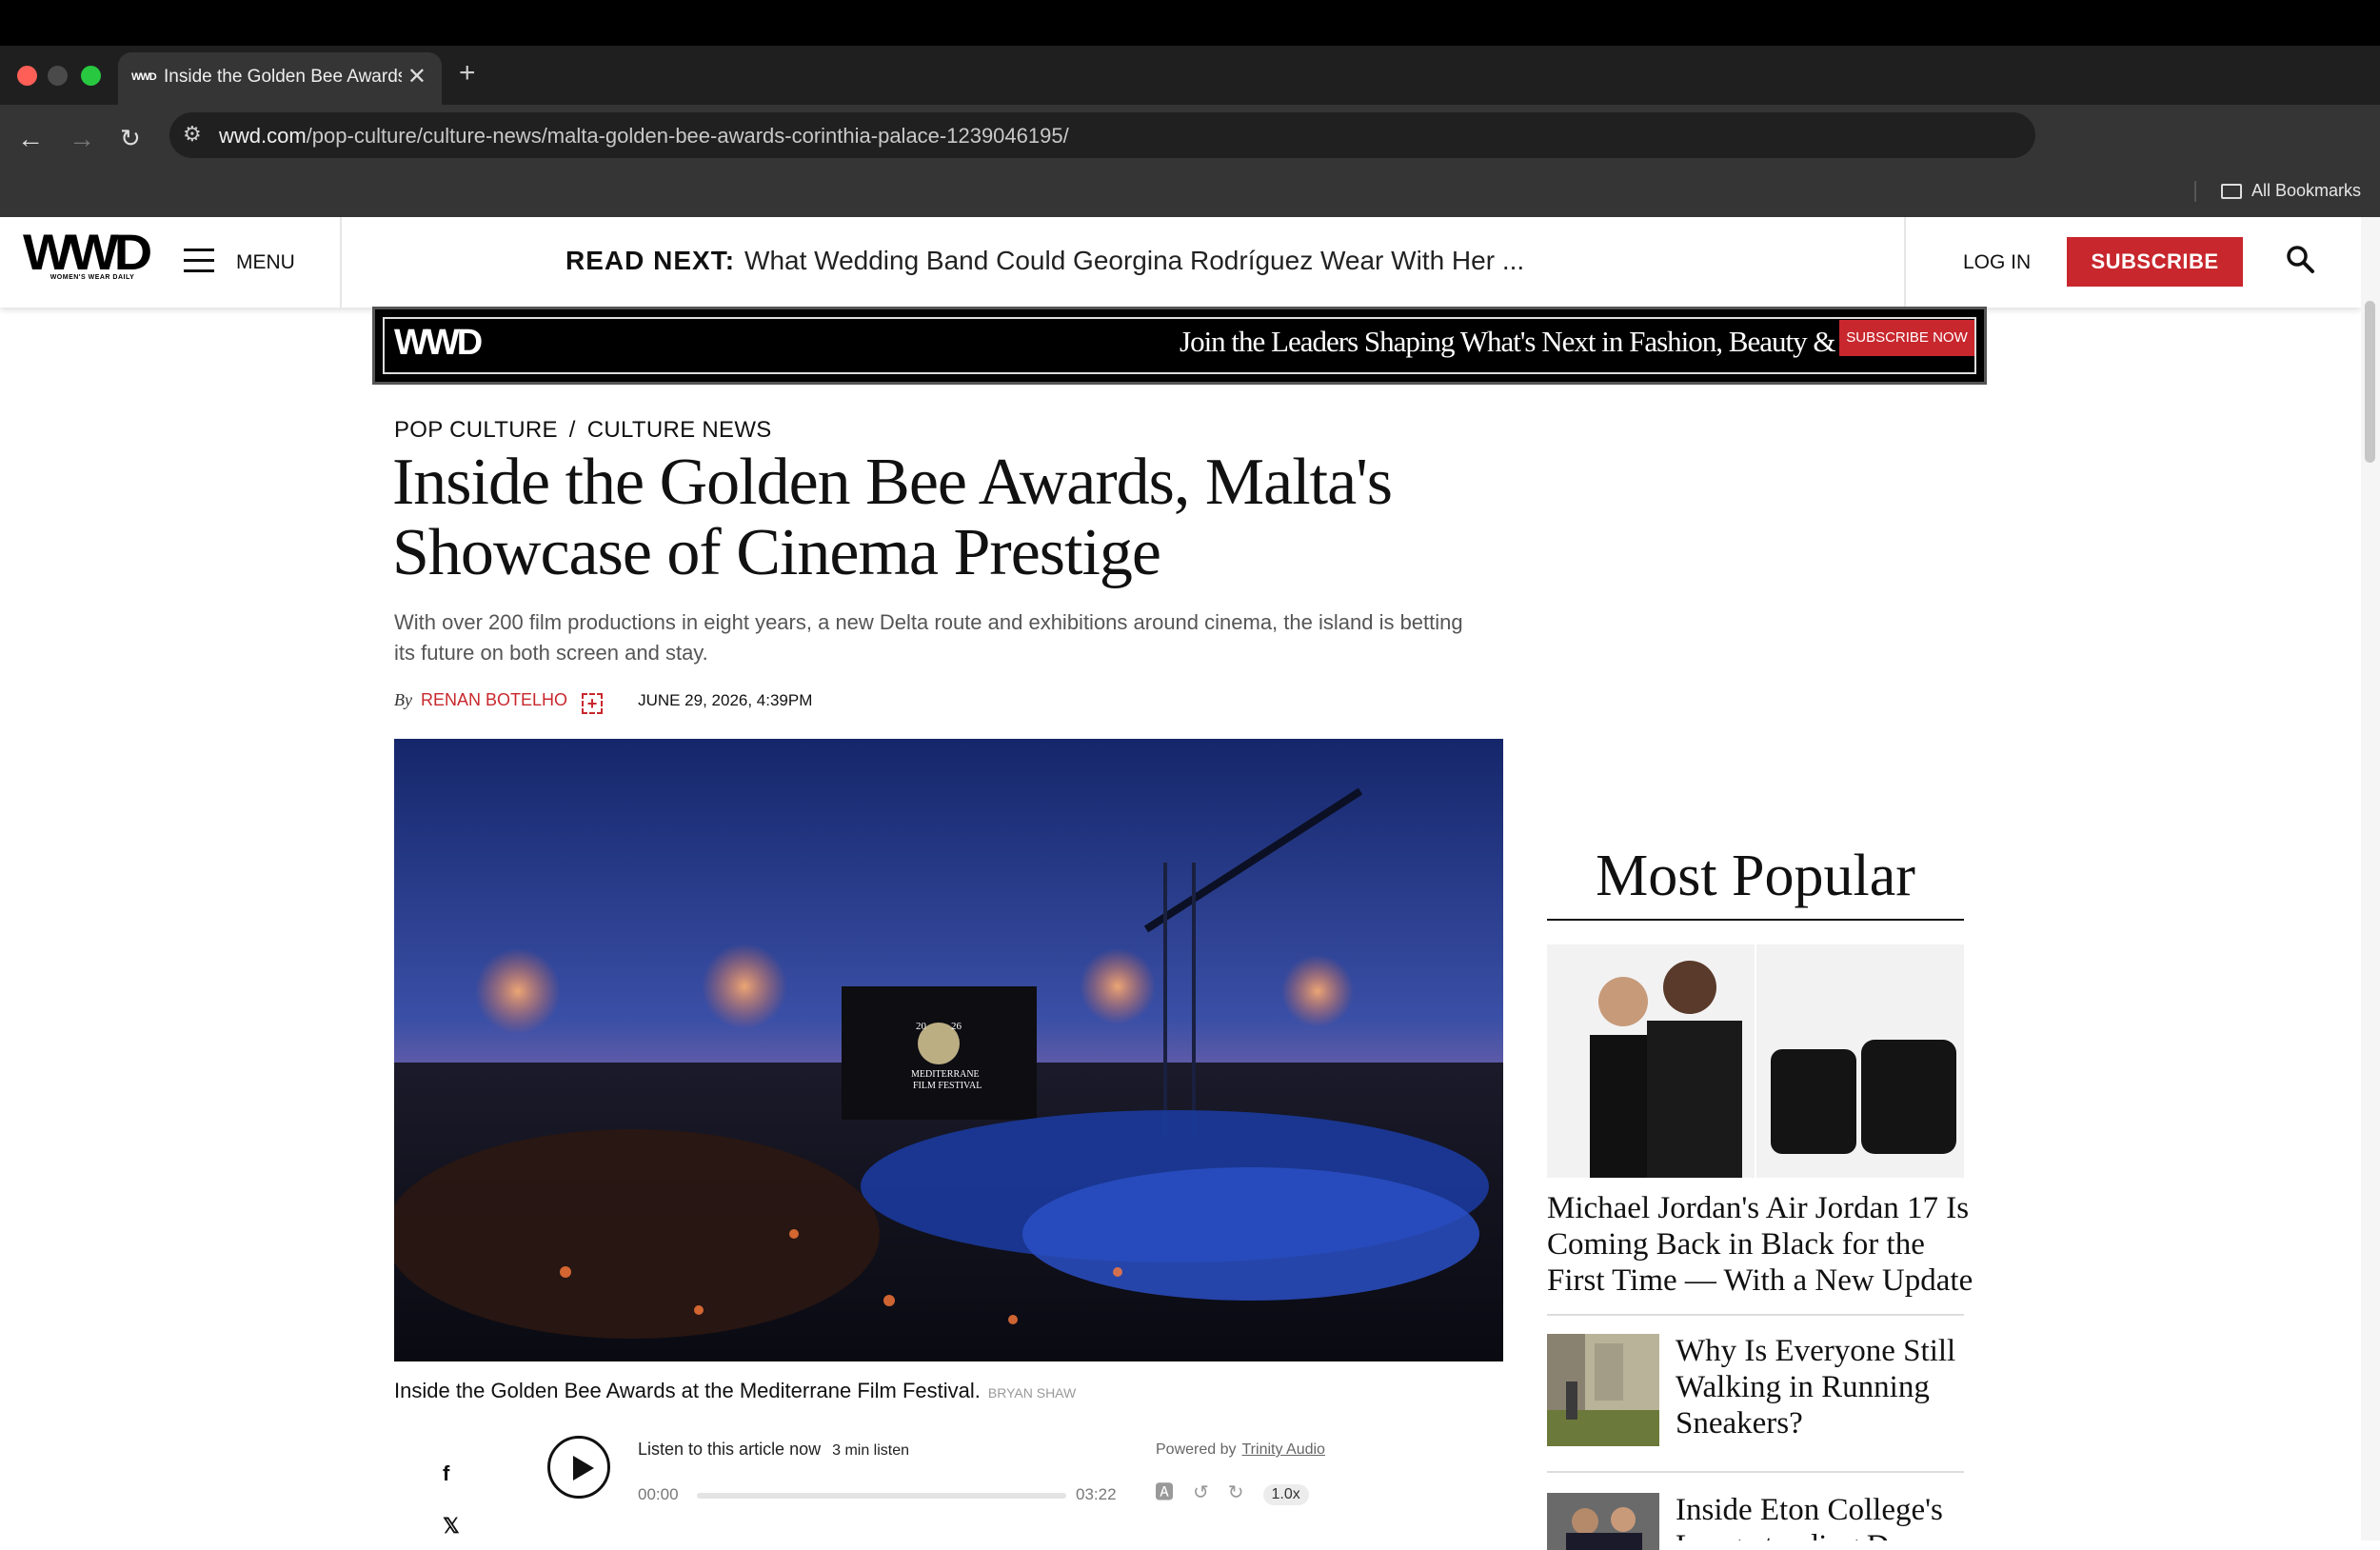 Image resolution: width=2380 pixels, height=1550 pixels. Describe the element at coordinates (416, 76) in the screenshot. I see `close-tab-icon: ✕` at that location.